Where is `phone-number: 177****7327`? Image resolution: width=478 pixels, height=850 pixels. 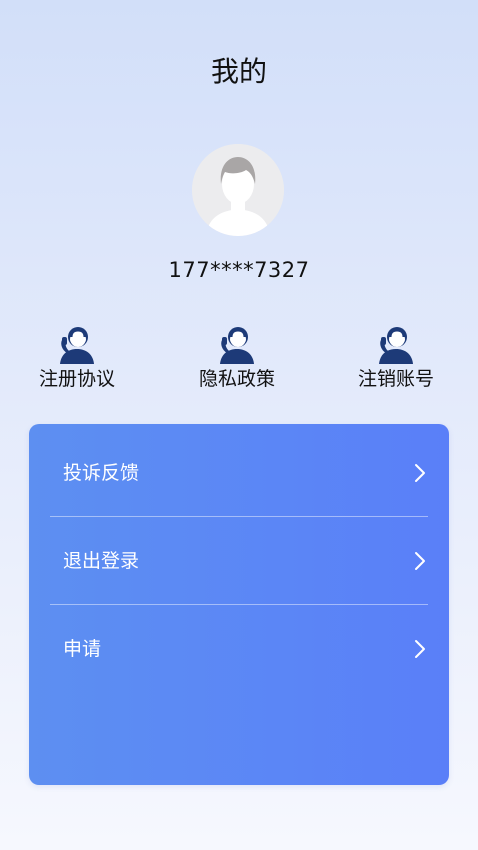 phone-number: 177****7327 is located at coordinates (239, 270).